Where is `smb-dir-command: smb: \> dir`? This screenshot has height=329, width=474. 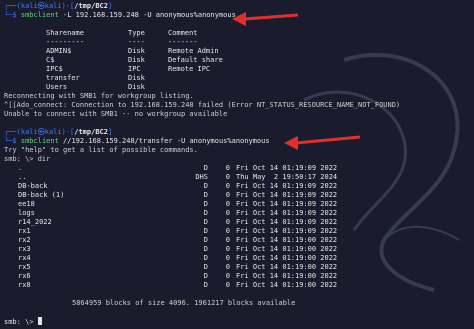 smb-dir-command: smb: \> dir is located at coordinates (27, 159).